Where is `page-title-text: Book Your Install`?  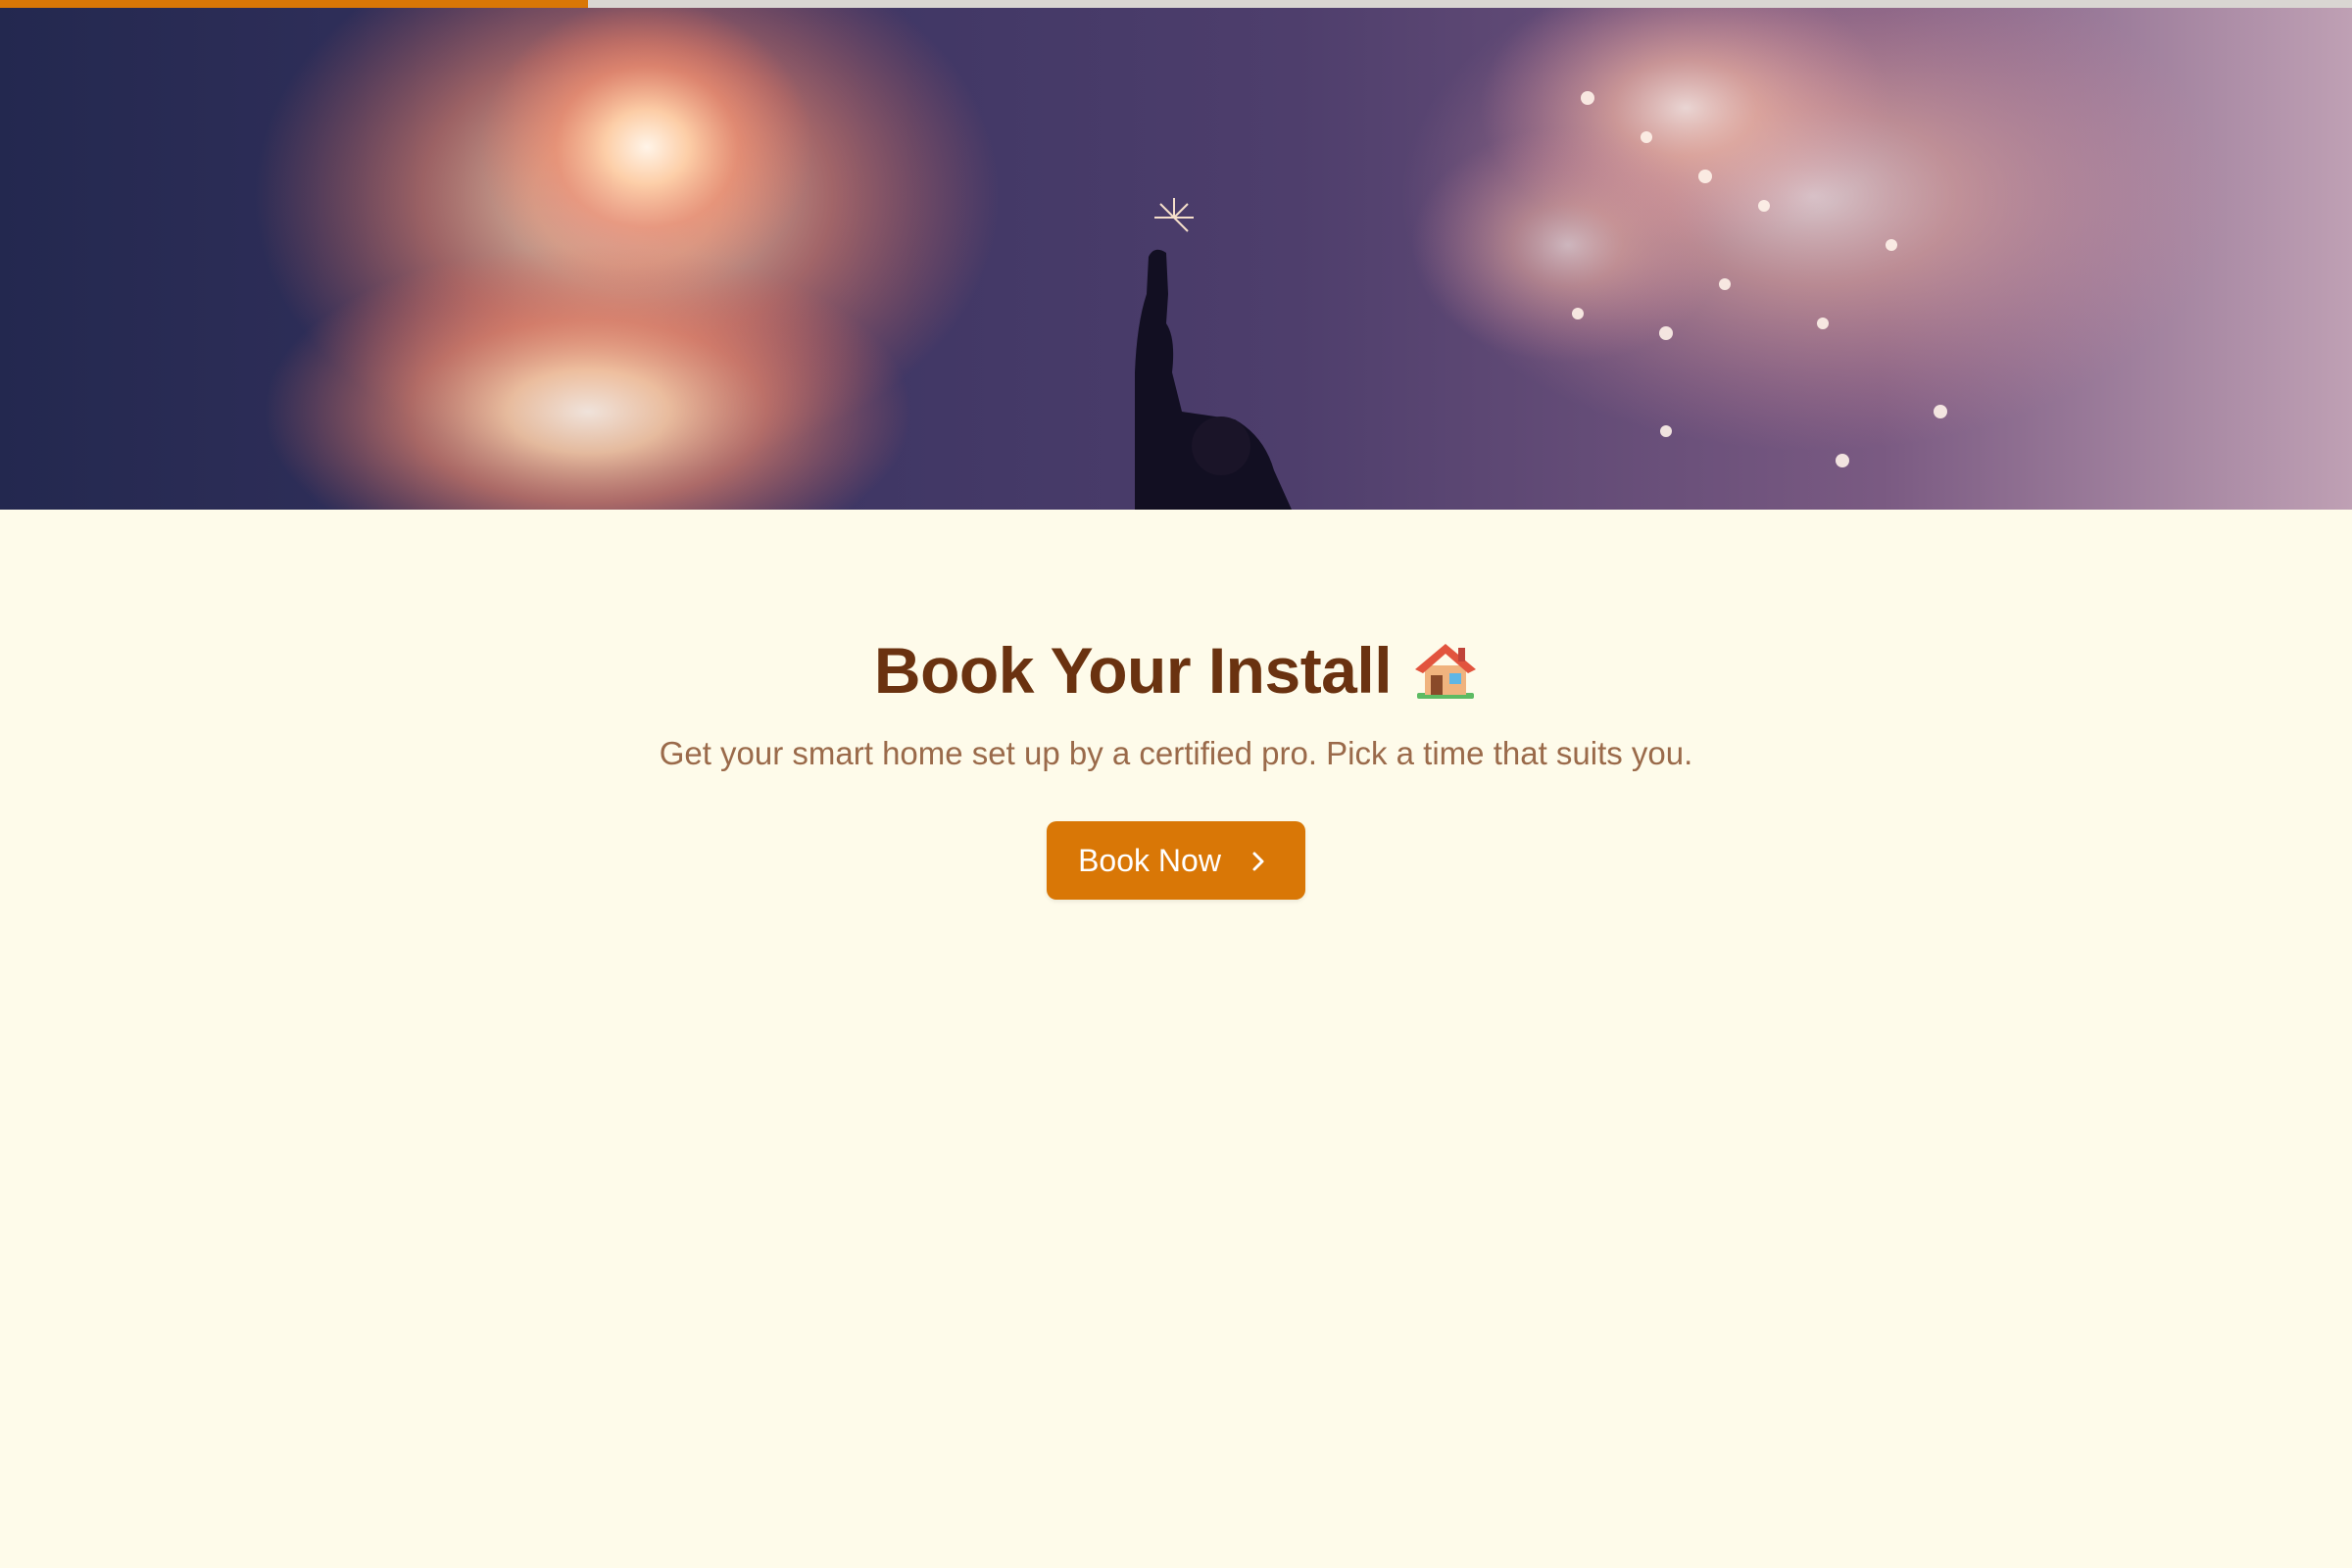 page-title-text: Book Your Install is located at coordinates (1133, 671).